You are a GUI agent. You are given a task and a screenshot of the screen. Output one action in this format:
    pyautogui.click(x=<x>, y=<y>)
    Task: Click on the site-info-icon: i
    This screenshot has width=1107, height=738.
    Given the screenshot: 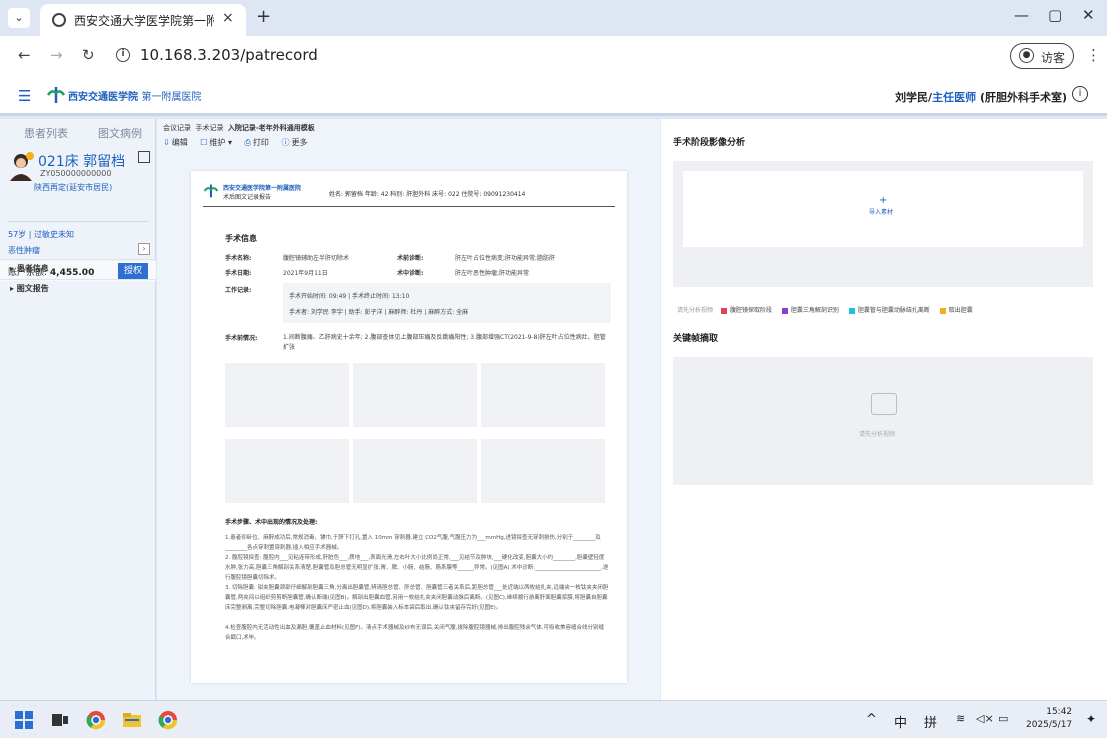 What is the action you would take?
    pyautogui.click(x=123, y=55)
    